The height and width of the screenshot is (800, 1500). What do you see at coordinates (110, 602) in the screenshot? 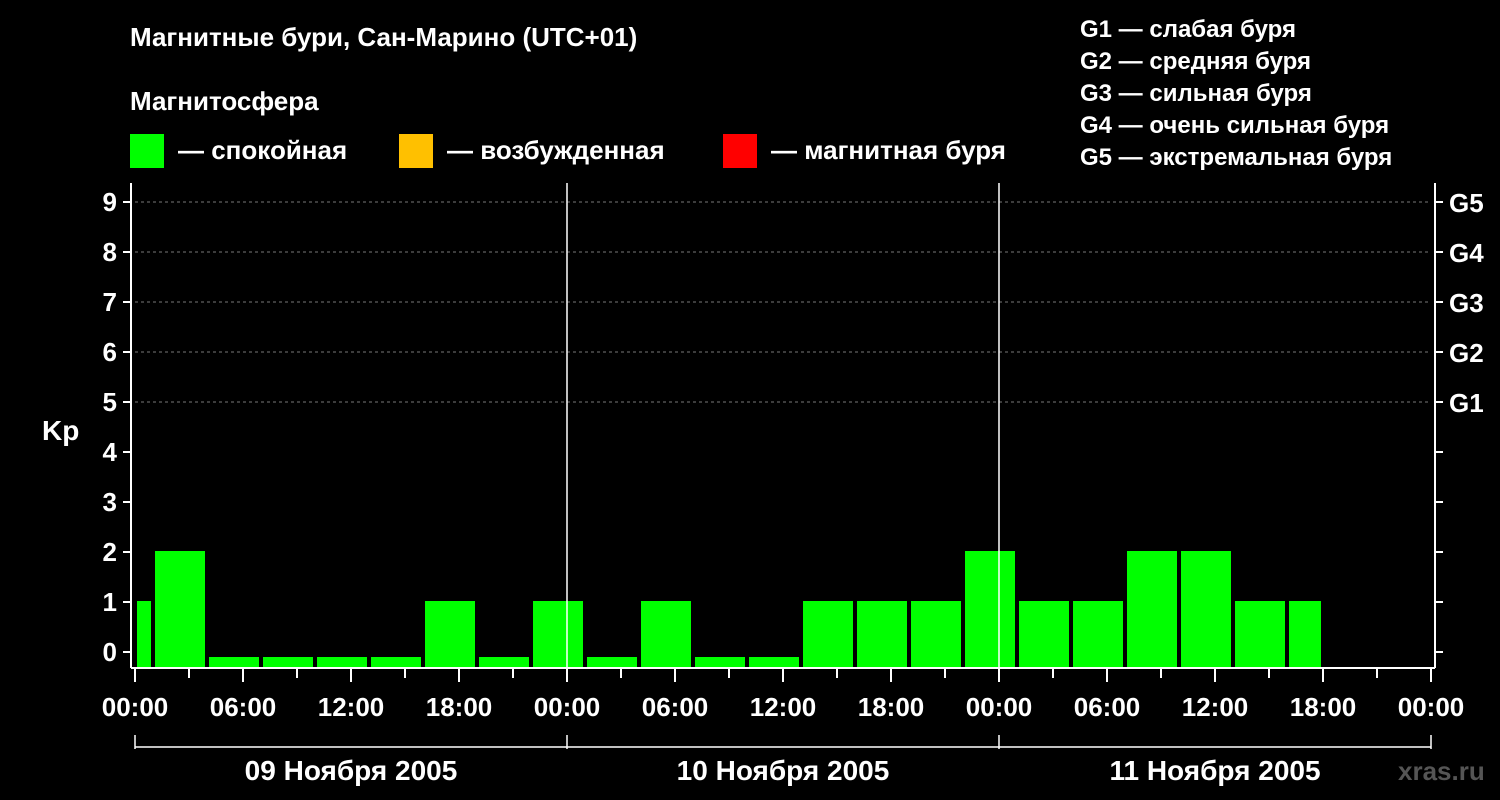
I see `y-tick-label: 1` at bounding box center [110, 602].